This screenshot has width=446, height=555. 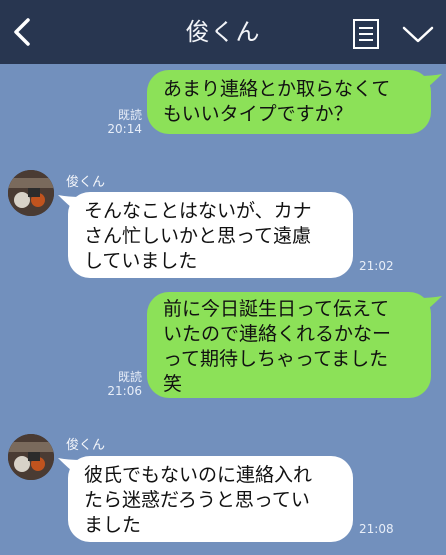 I want to click on chevron-down-icon, so click(x=418, y=34).